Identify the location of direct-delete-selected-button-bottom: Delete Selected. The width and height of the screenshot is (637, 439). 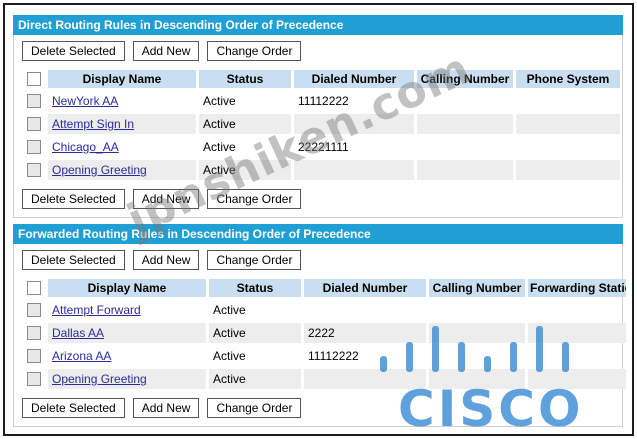
(73, 199).